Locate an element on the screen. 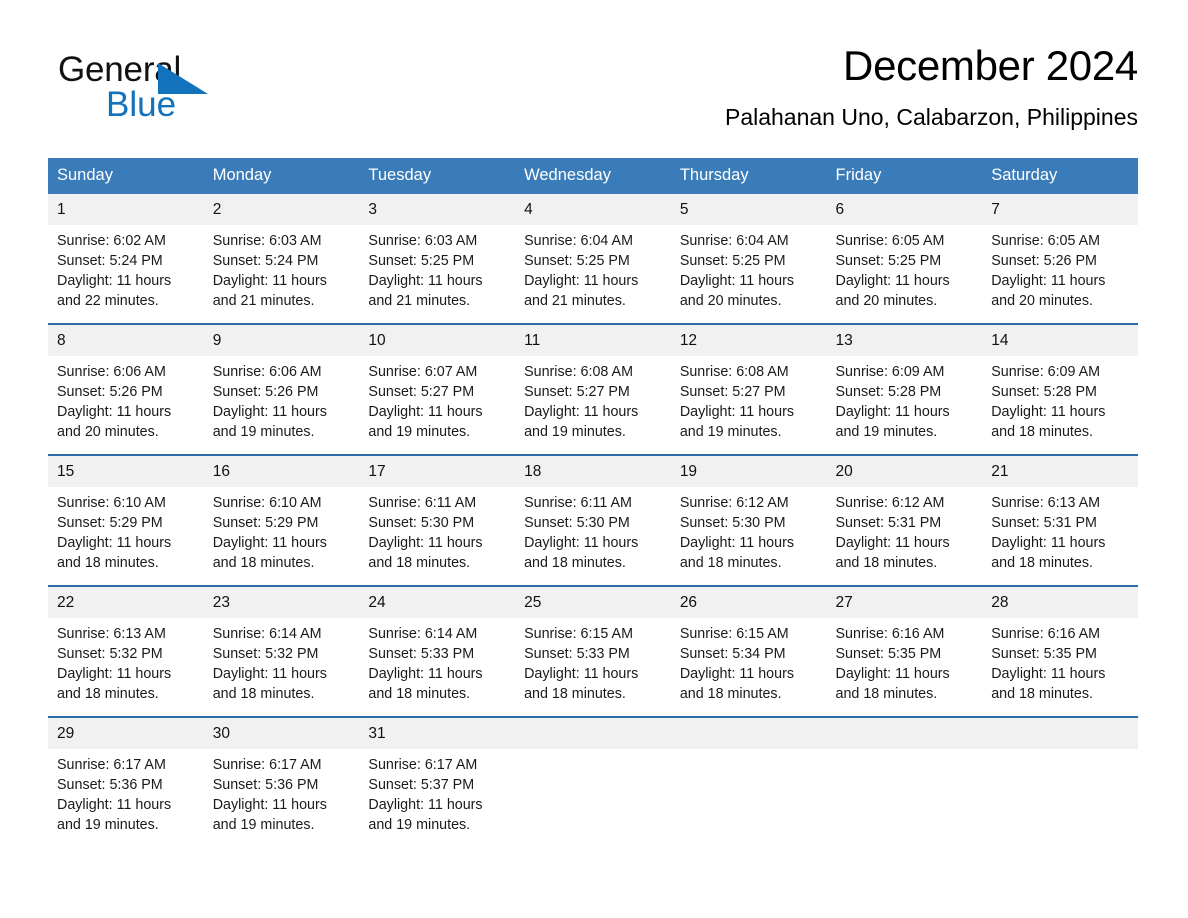  day-number: 19 is located at coordinates (748, 471).